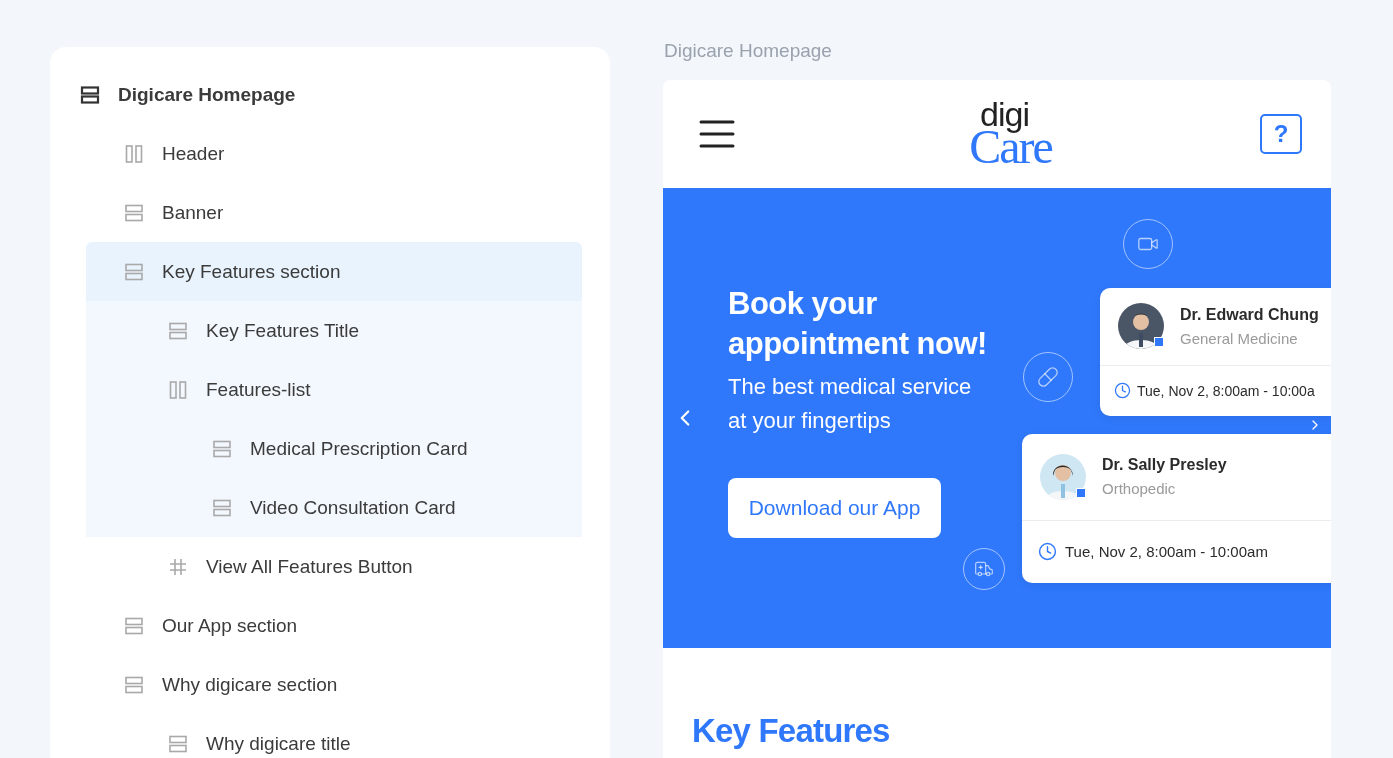 The image size is (1393, 758). I want to click on tree-item-label: Features-list, so click(258, 389).